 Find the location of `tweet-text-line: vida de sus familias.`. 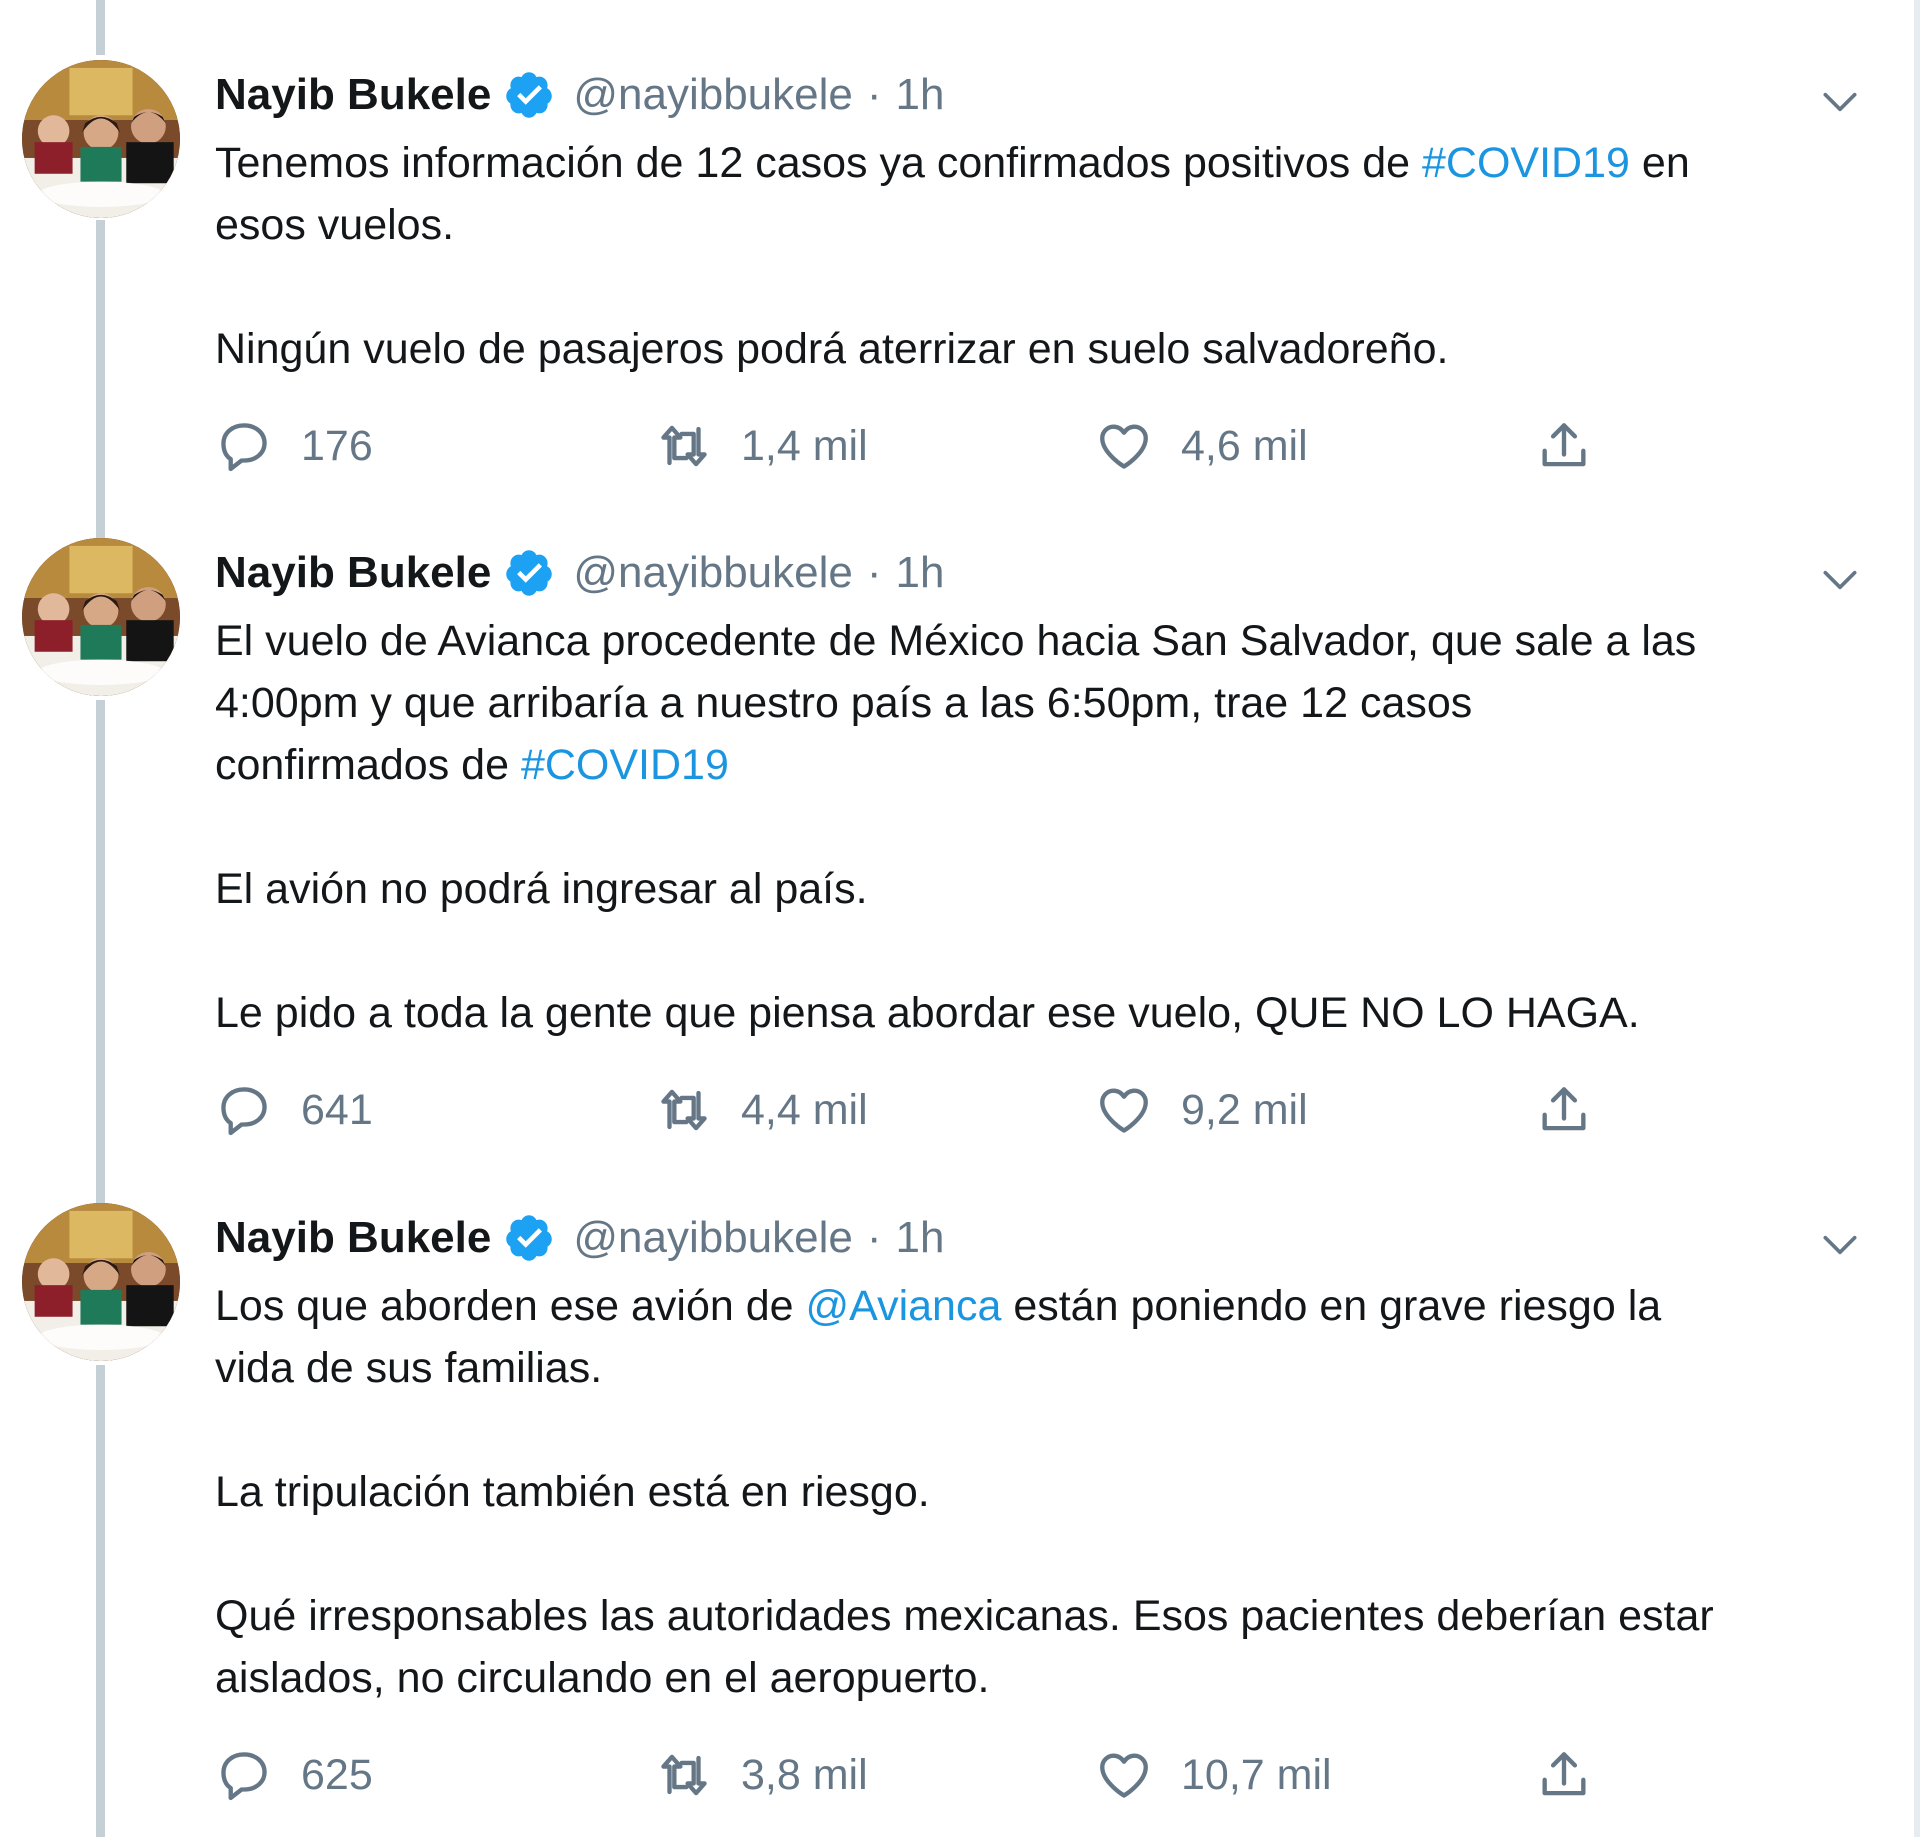

tweet-text-line: vida de sus familias. is located at coordinates (1045, 1368).